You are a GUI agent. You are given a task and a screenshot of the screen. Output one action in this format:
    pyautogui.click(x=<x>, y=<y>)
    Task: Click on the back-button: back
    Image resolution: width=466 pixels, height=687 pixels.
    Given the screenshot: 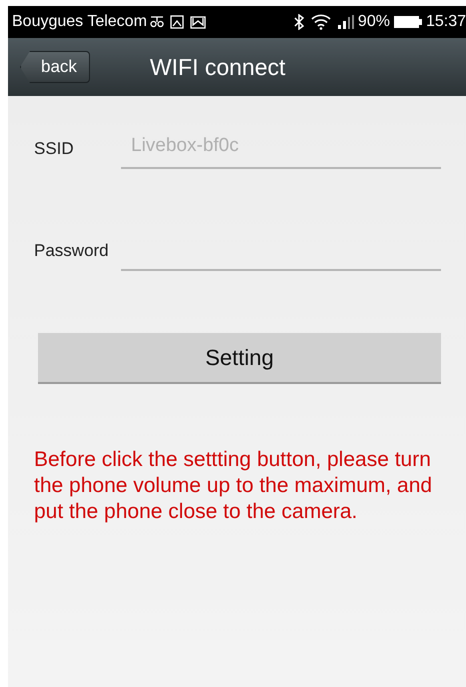 What is the action you would take?
    pyautogui.click(x=55, y=67)
    